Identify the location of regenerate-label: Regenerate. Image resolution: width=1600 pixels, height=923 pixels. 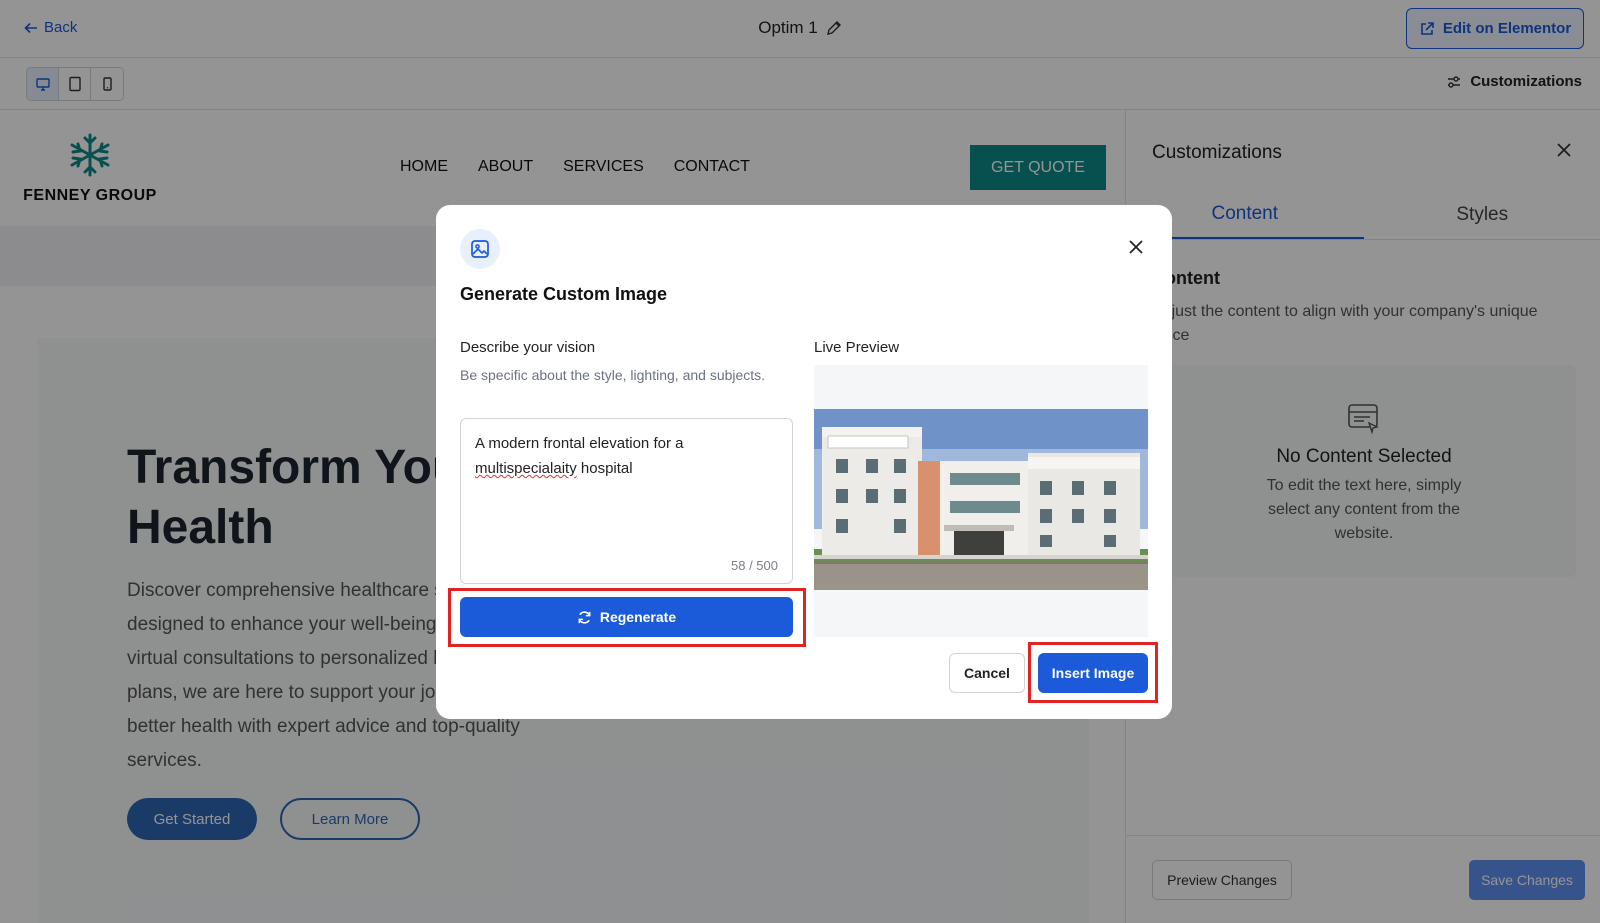
(638, 617).